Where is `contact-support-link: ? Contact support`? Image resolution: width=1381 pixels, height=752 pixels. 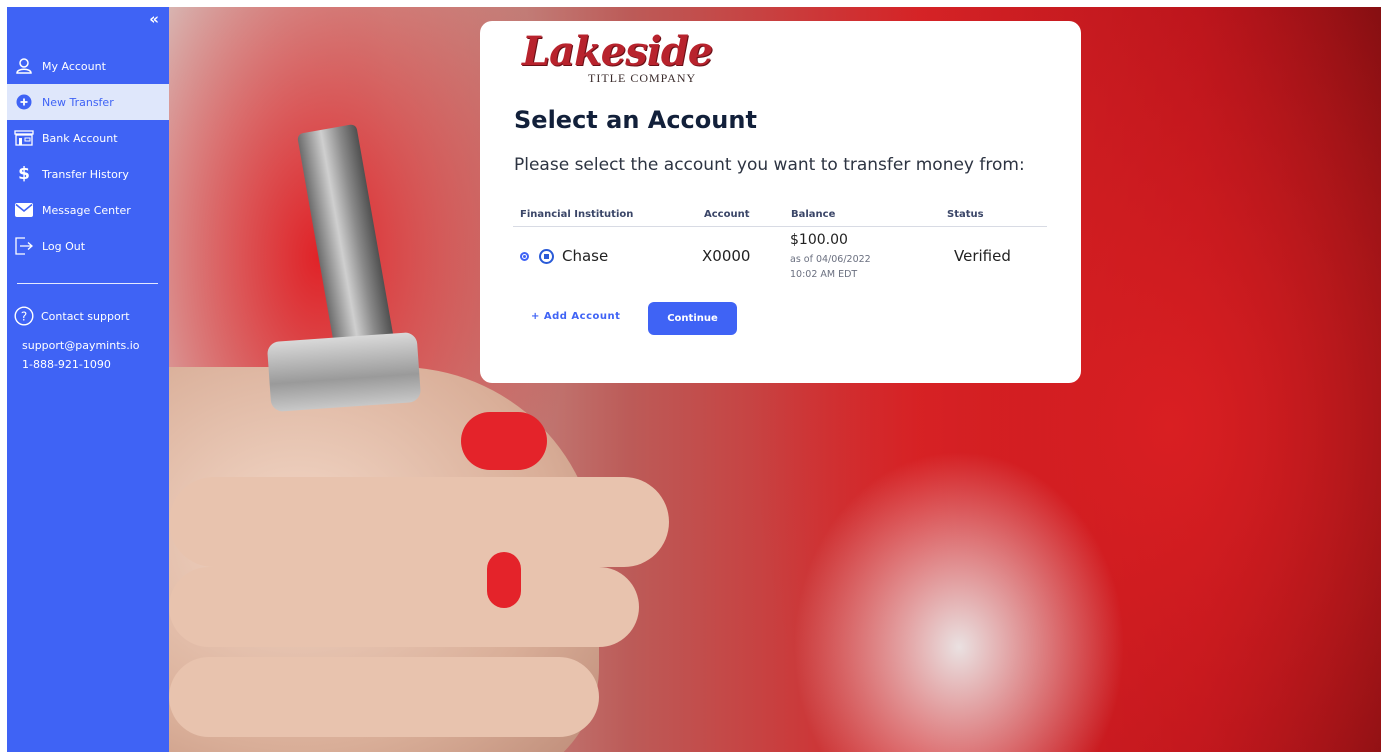
contact-support-link: ? Contact support is located at coordinates (71, 316).